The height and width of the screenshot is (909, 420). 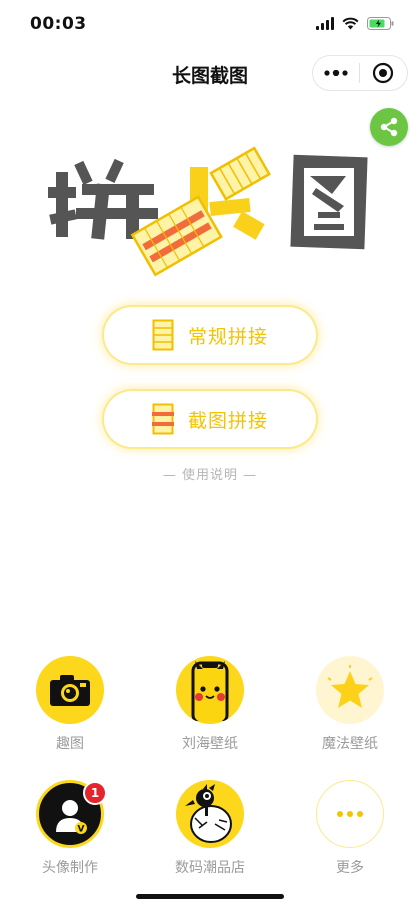 I want to click on status-time: 00:03, so click(x=58, y=24).